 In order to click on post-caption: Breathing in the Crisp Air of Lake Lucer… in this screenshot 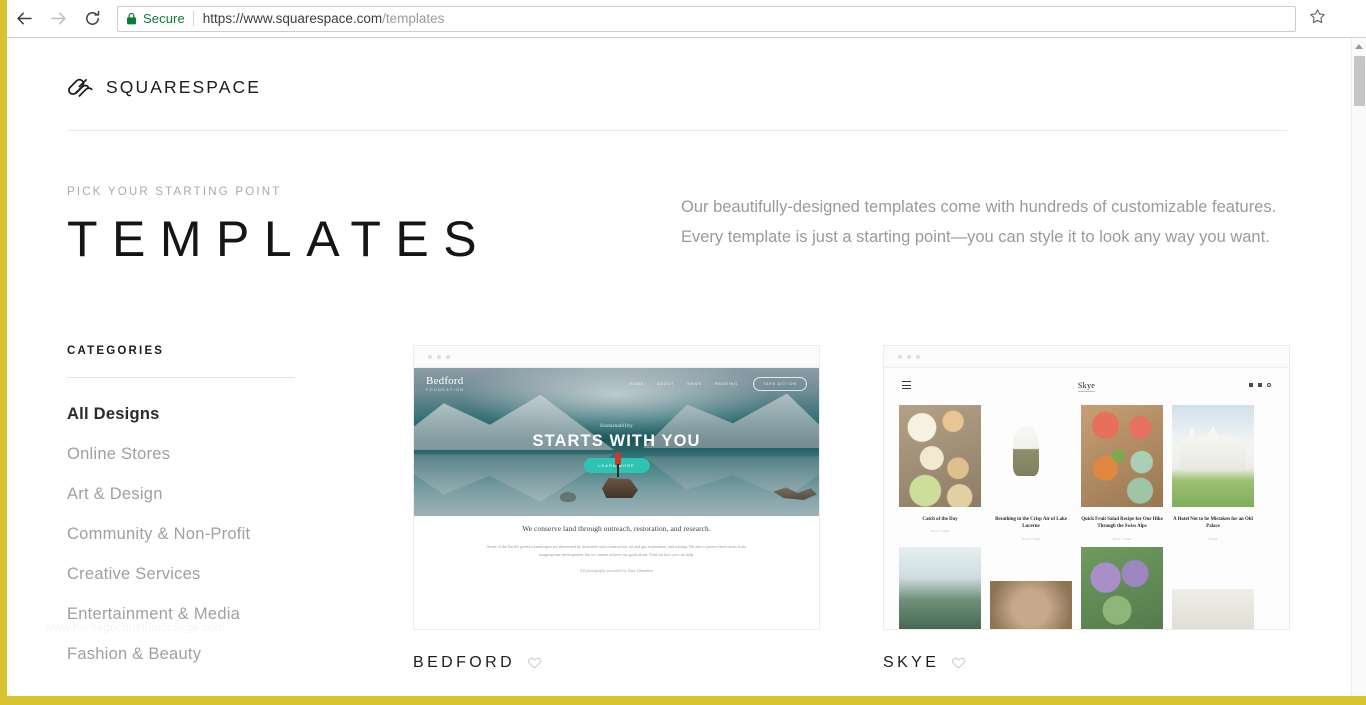, I will do `click(1031, 523)`.